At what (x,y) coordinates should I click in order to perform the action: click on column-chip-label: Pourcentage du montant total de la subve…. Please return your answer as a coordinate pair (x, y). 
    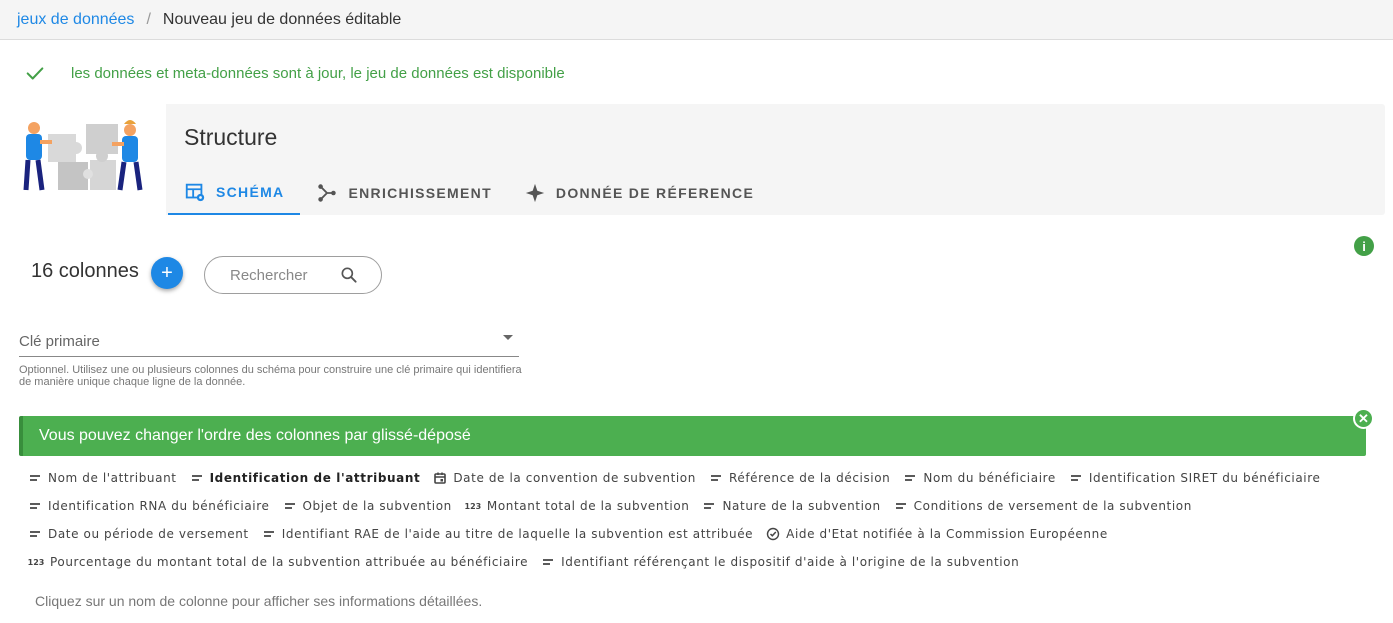
    Looking at the image, I should click on (289, 562).